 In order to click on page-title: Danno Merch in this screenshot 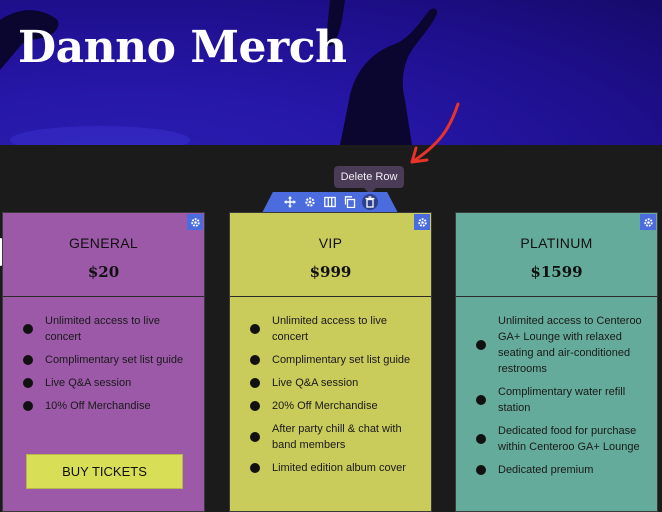, I will do `click(182, 47)`.